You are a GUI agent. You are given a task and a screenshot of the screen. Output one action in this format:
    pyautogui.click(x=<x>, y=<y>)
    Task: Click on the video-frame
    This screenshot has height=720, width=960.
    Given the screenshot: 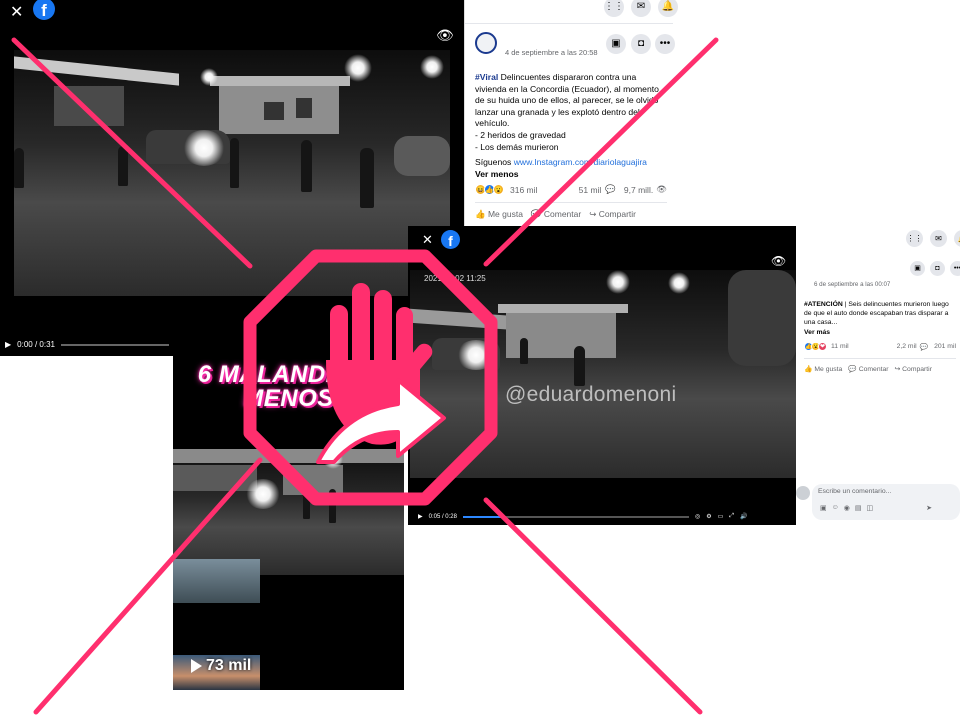 What is the action you would take?
    pyautogui.click(x=288, y=512)
    